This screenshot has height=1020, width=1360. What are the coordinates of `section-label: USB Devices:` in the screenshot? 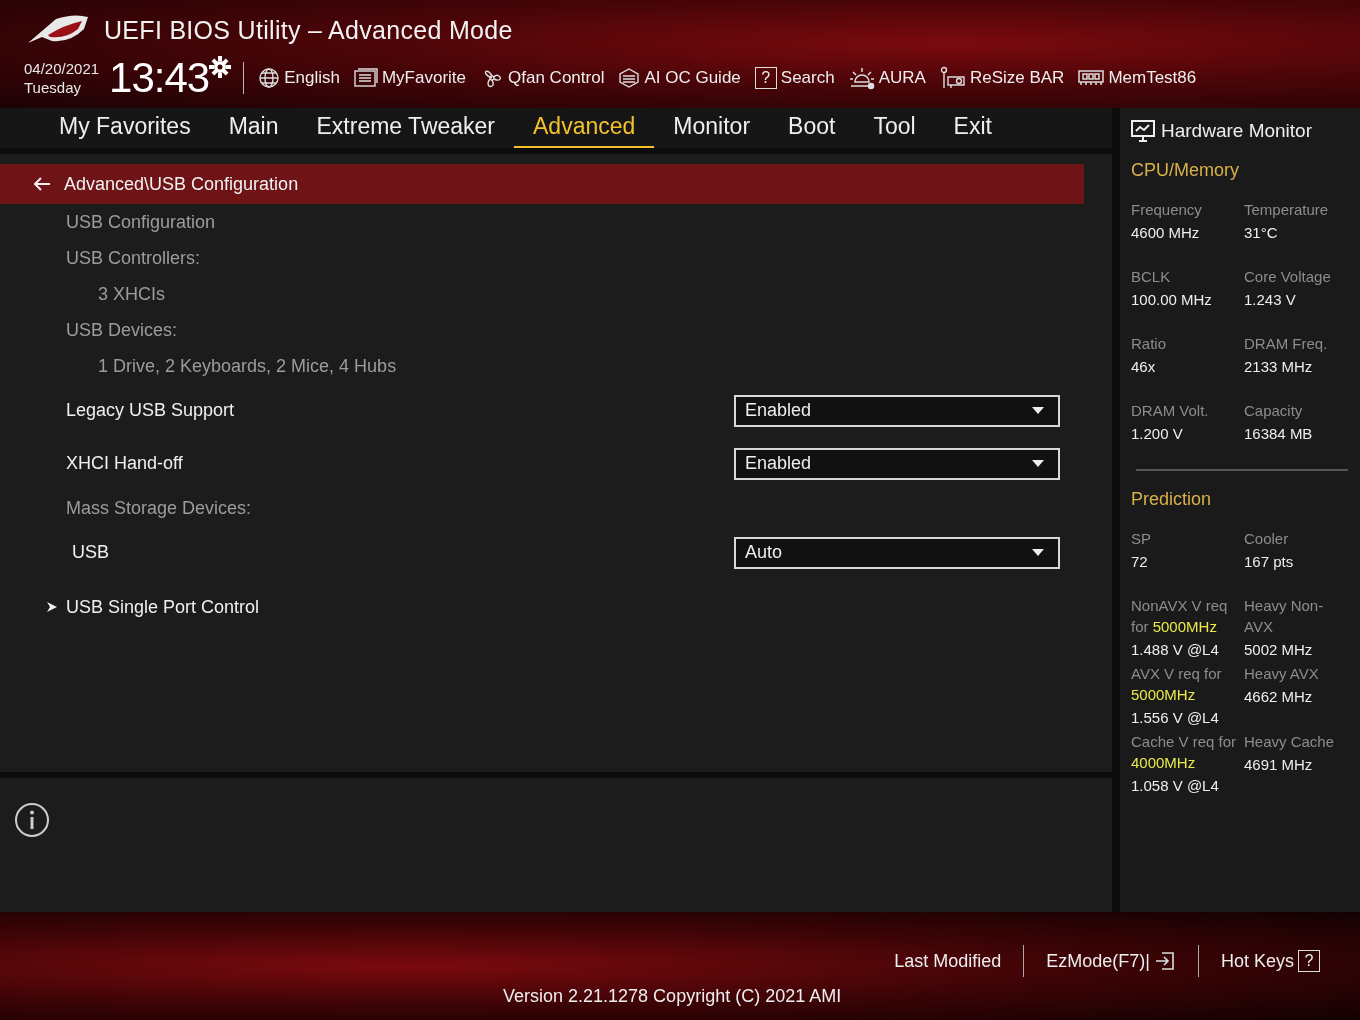 It's located at (122, 330).